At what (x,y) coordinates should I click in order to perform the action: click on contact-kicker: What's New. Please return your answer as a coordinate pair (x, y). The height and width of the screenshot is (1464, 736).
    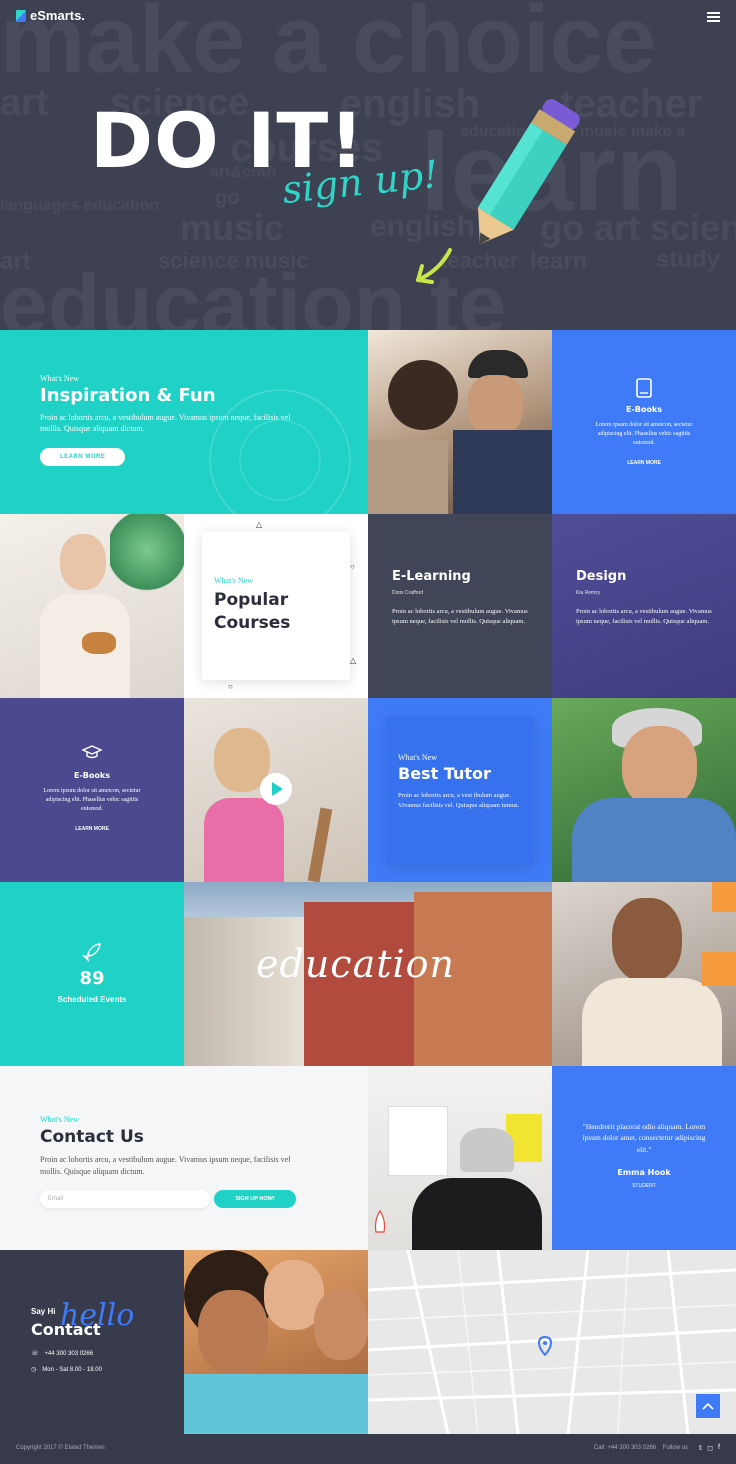
    Looking at the image, I should click on (59, 1119).